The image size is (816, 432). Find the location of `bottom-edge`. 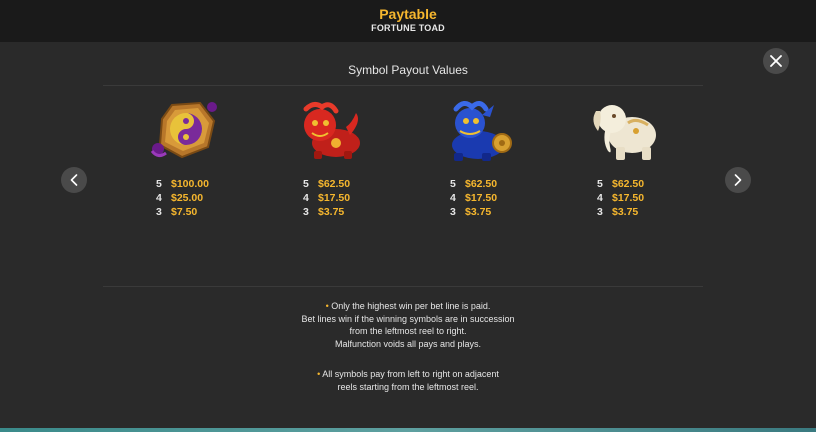

bottom-edge is located at coordinates (408, 430).